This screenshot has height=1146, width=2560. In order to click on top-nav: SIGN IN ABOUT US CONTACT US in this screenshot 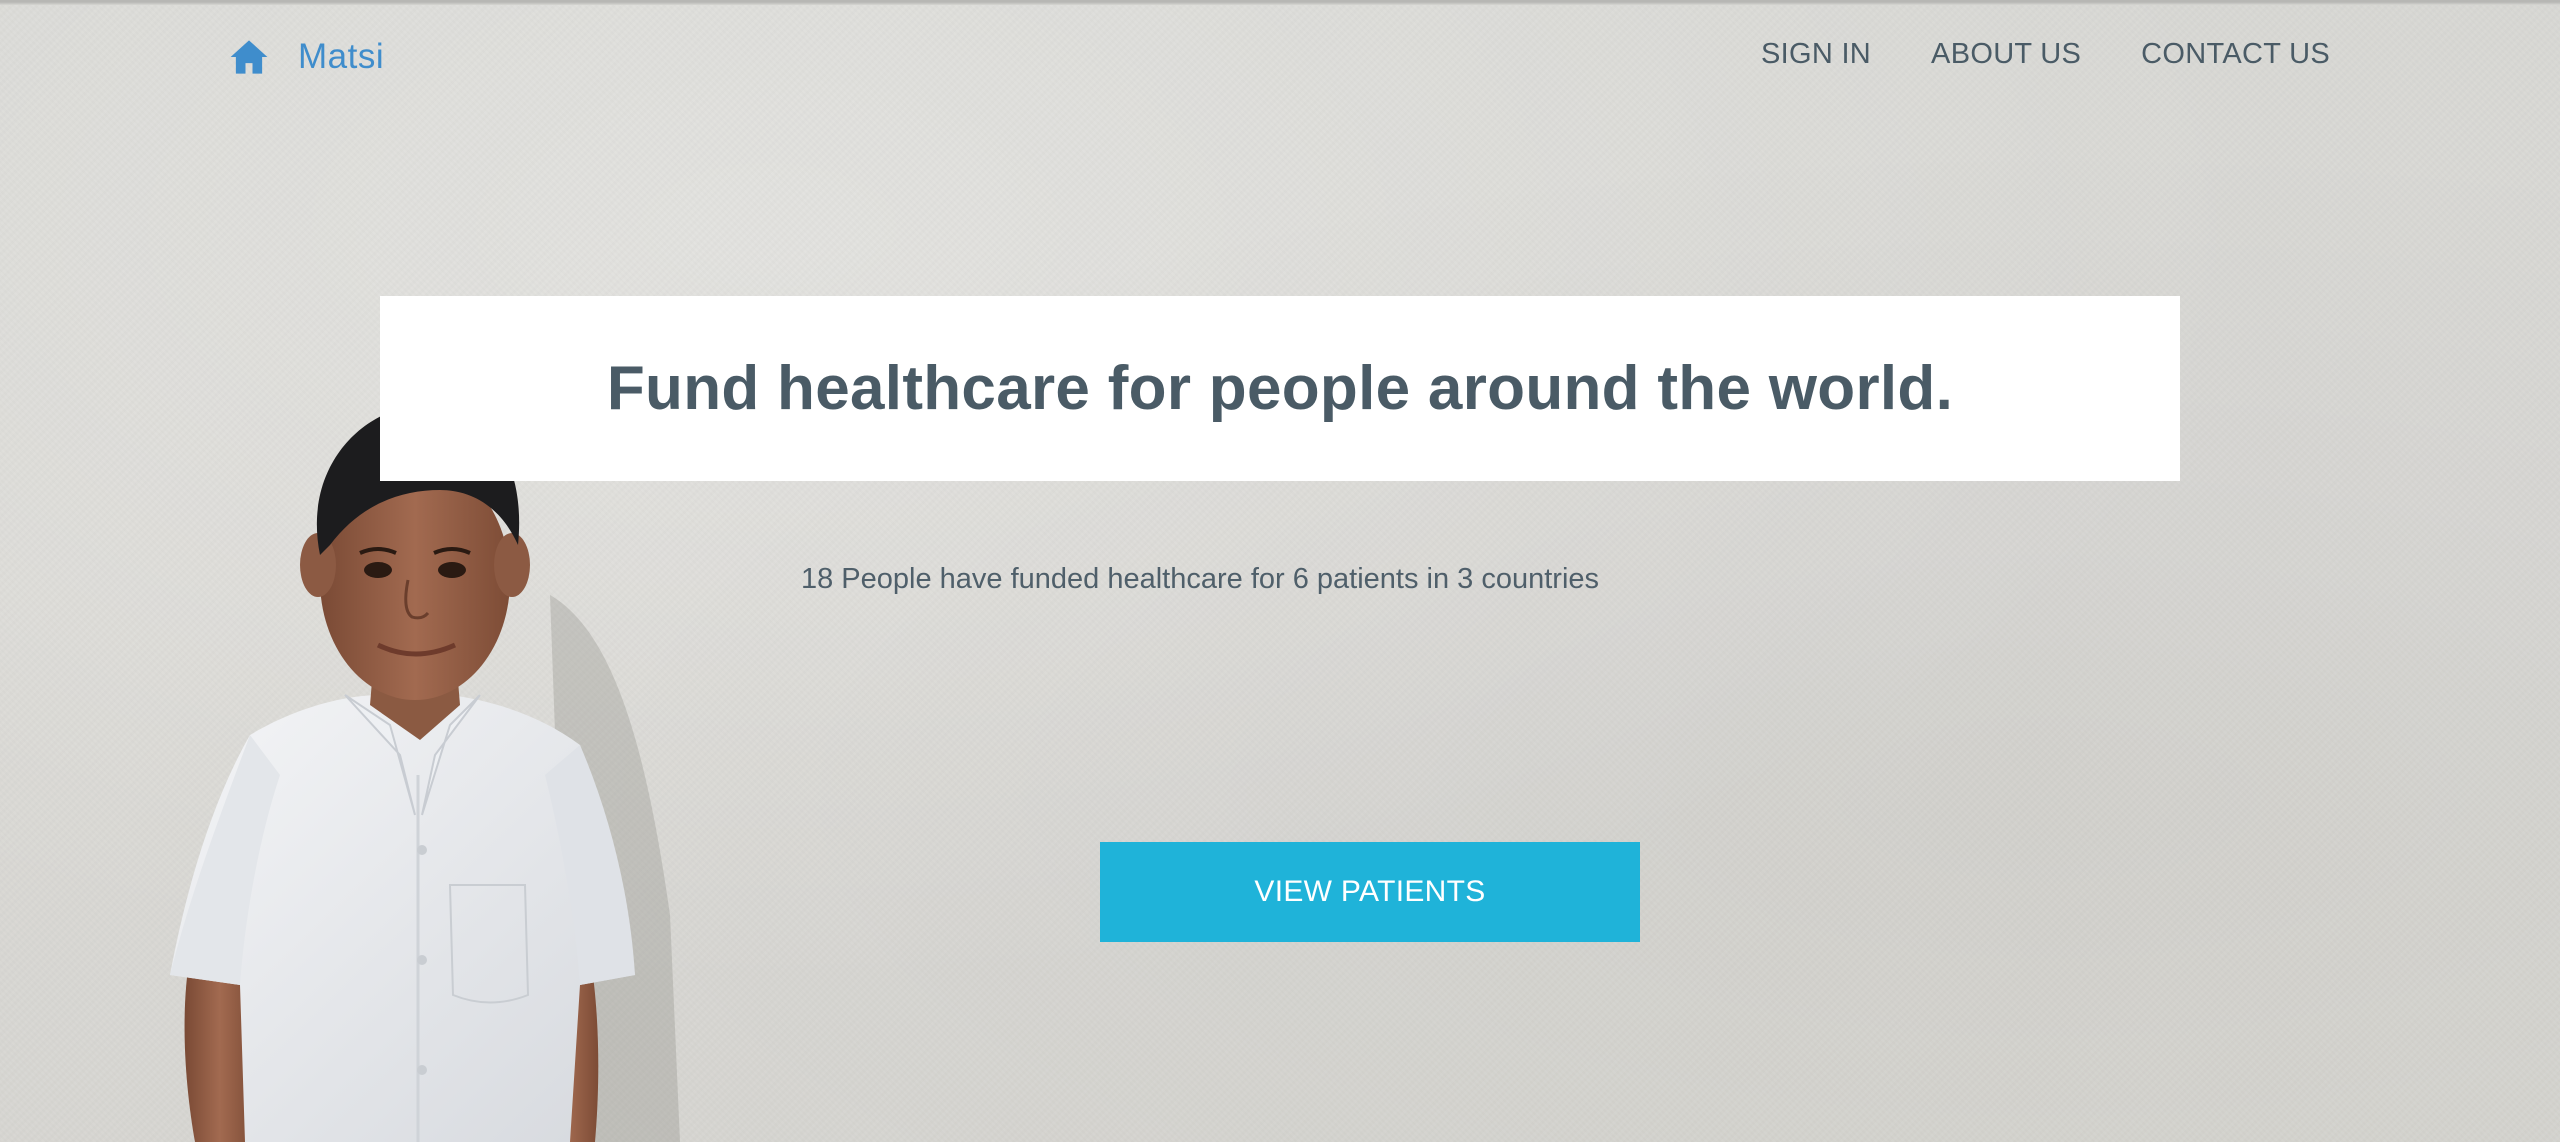, I will do `click(2045, 54)`.